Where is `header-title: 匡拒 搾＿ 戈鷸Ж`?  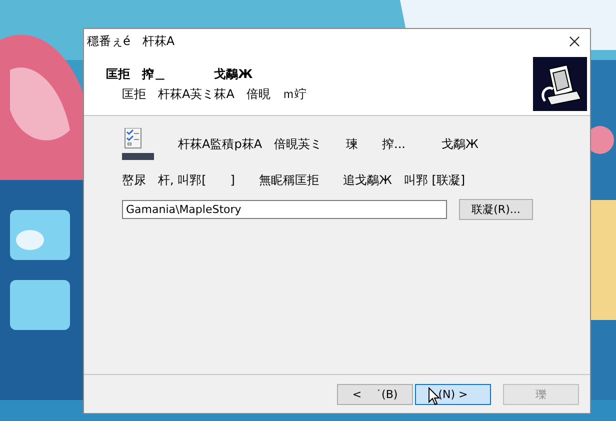 header-title: 匡拒 搾＿ 戈鷸Ж is located at coordinates (180, 74).